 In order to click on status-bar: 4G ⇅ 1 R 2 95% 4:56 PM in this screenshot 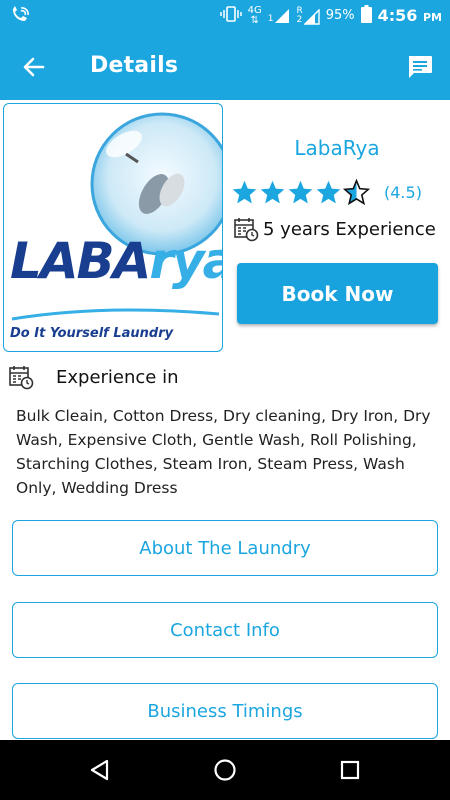, I will do `click(225, 15)`.